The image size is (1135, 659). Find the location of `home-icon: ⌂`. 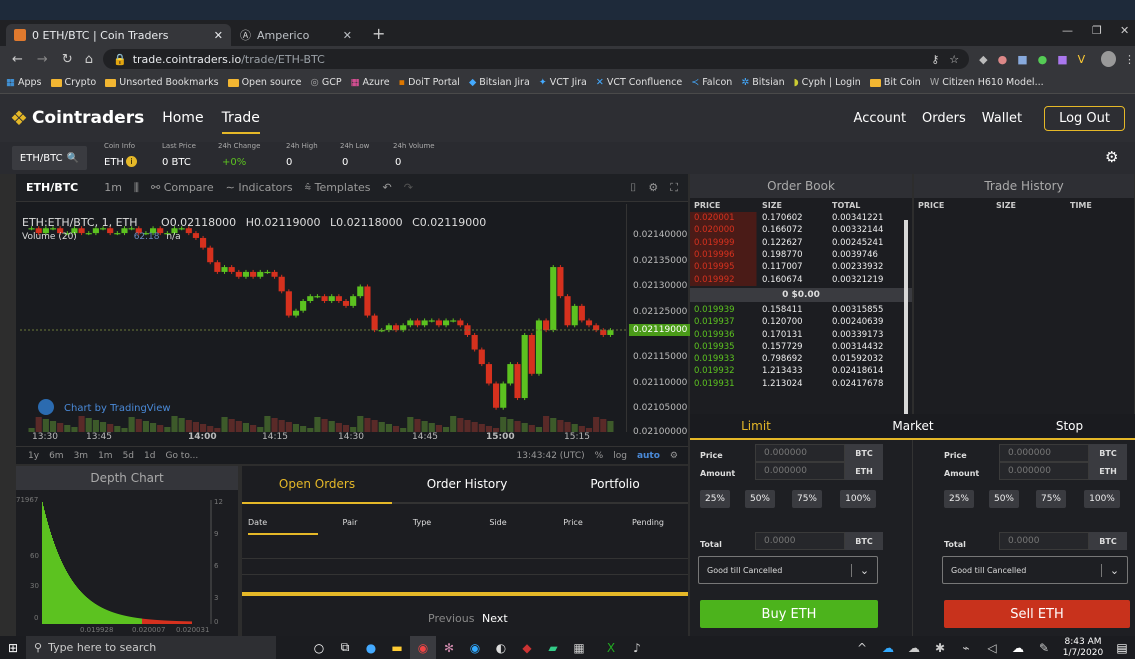

home-icon: ⌂ is located at coordinates (89, 59).